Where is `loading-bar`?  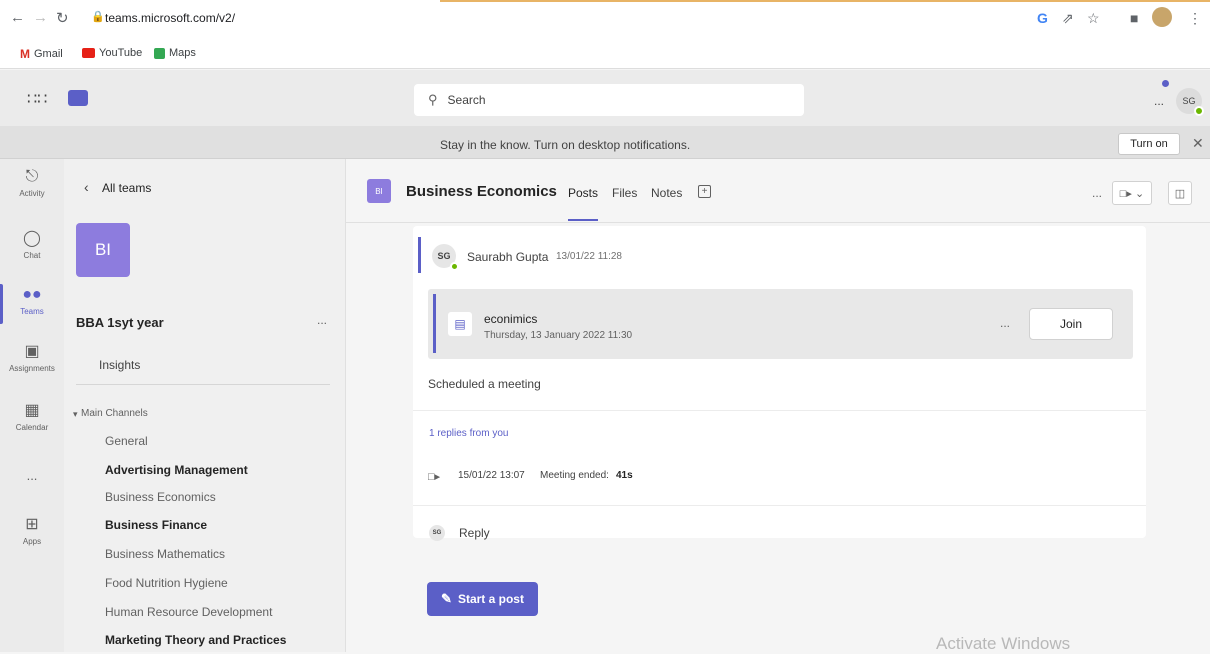
loading-bar is located at coordinates (825, 1).